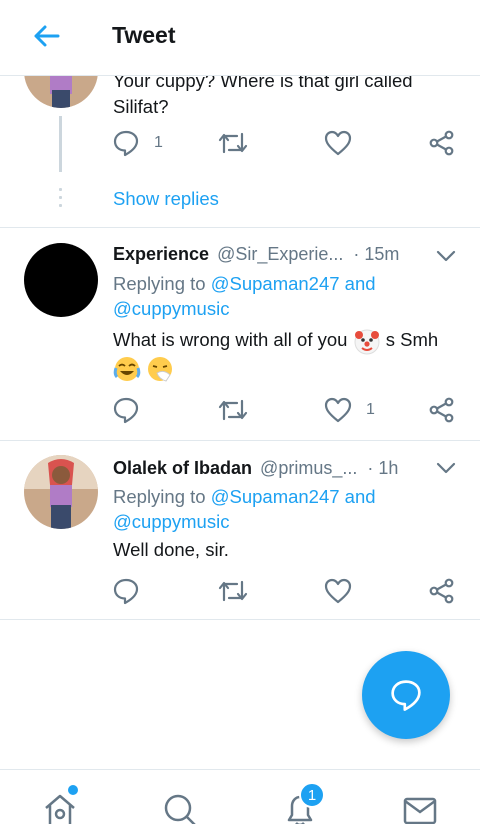 The height and width of the screenshot is (824, 480). Describe the element at coordinates (370, 409) in the screenshot. I see `like-count: 1` at that location.